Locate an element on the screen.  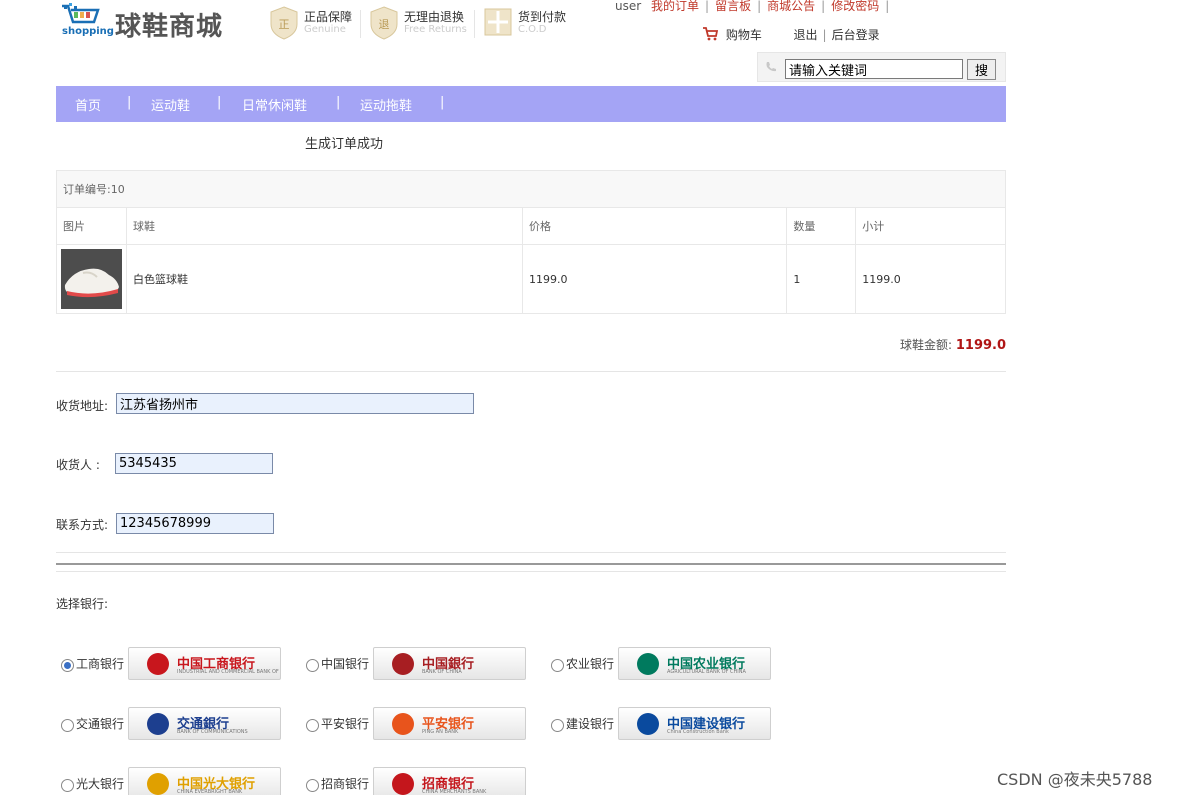
change-password-link: 修改密码 is located at coordinates (855, 6).